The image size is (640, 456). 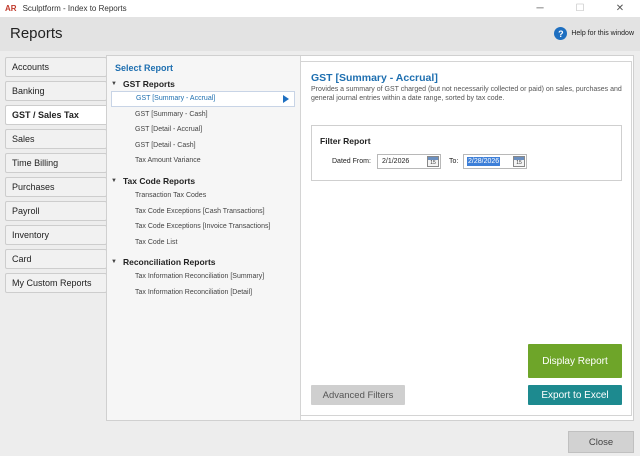 What do you see at coordinates (204, 181) in the screenshot?
I see `group-header-tax-code-reports: ▼ Tax Code Reports` at bounding box center [204, 181].